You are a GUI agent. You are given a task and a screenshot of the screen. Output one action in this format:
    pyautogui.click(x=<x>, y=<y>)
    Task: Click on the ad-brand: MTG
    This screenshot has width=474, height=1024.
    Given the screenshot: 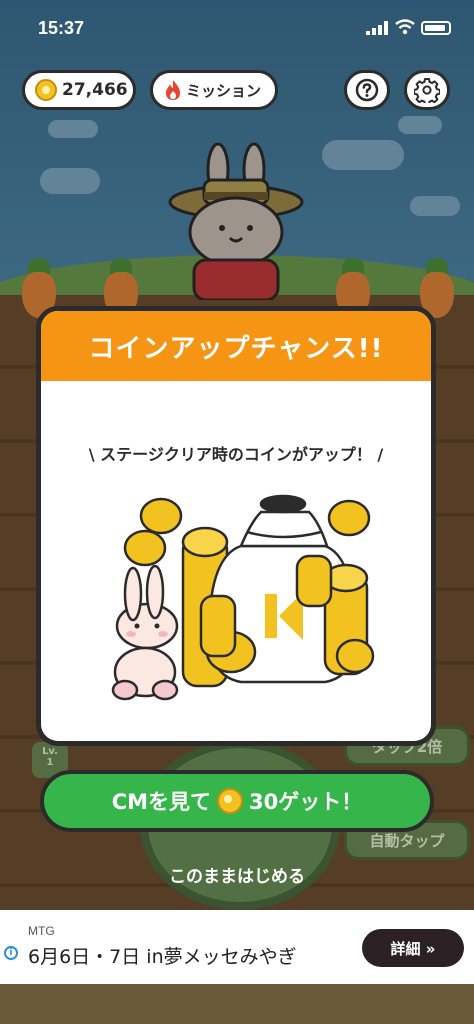 What is the action you would take?
    pyautogui.click(x=41, y=931)
    